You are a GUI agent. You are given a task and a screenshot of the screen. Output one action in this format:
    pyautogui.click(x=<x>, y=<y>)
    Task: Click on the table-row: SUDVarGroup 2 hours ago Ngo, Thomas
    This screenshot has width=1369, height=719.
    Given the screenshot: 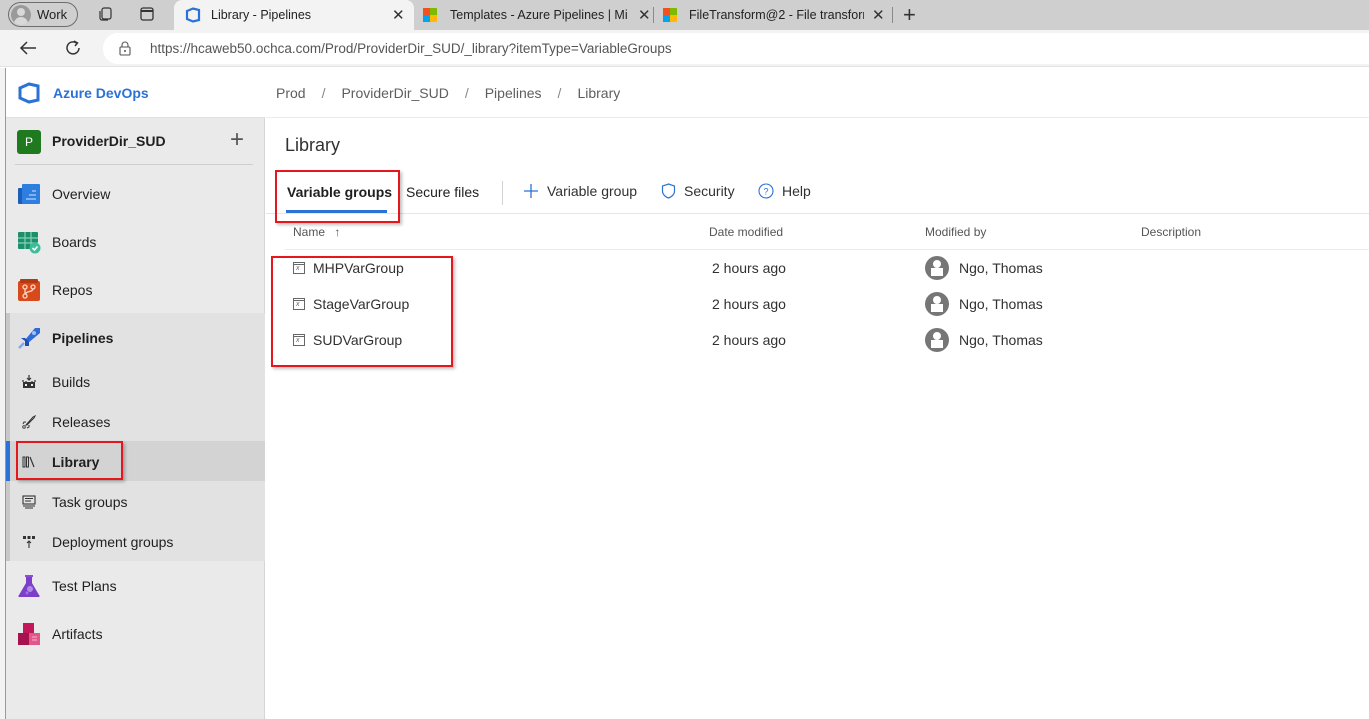 What is the action you would take?
    pyautogui.click(x=827, y=341)
    